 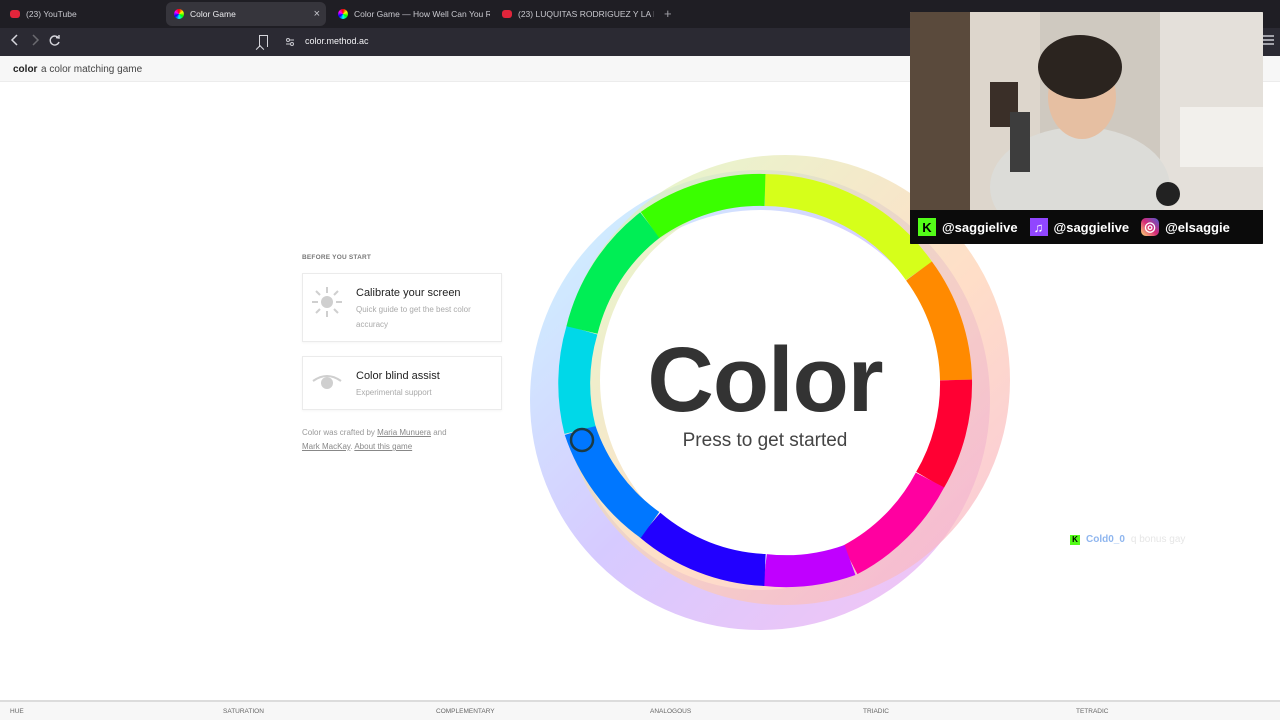 What do you see at coordinates (402, 383) in the screenshot?
I see `color-blind-assist-card: Color blind assist Experimental support` at bounding box center [402, 383].